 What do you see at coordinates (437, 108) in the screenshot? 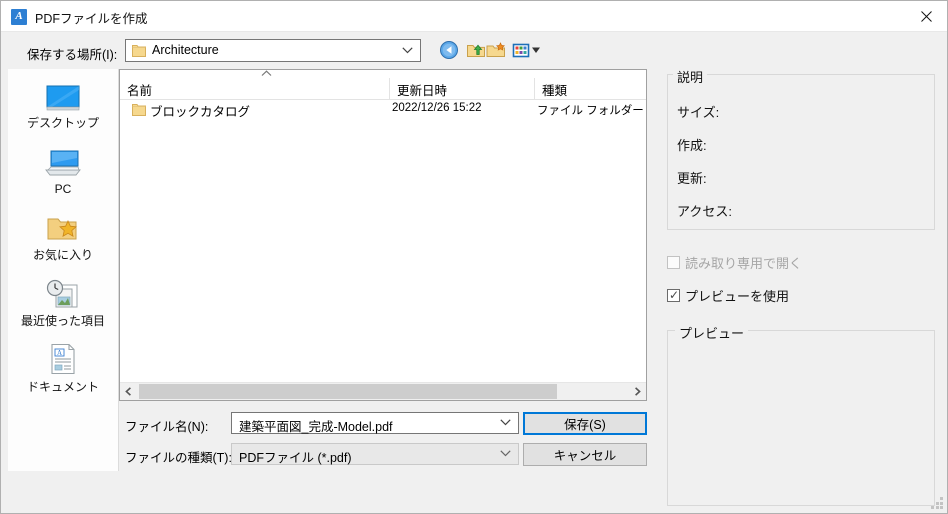
I see `file-modified-cell: 2022/12/26 15:22` at bounding box center [437, 108].